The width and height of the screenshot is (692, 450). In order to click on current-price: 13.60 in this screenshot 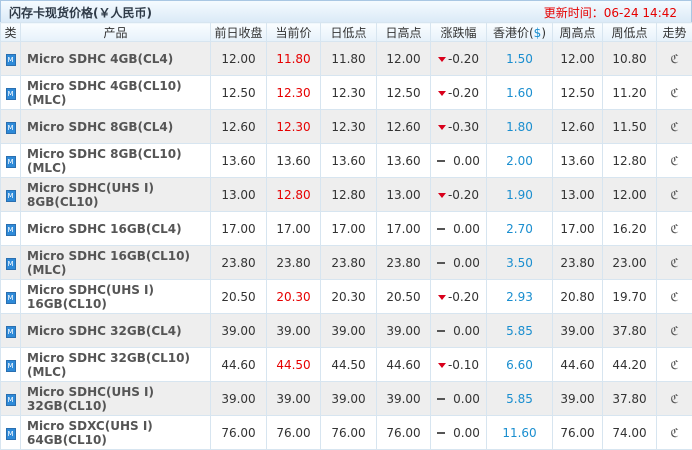, I will do `click(294, 161)`.